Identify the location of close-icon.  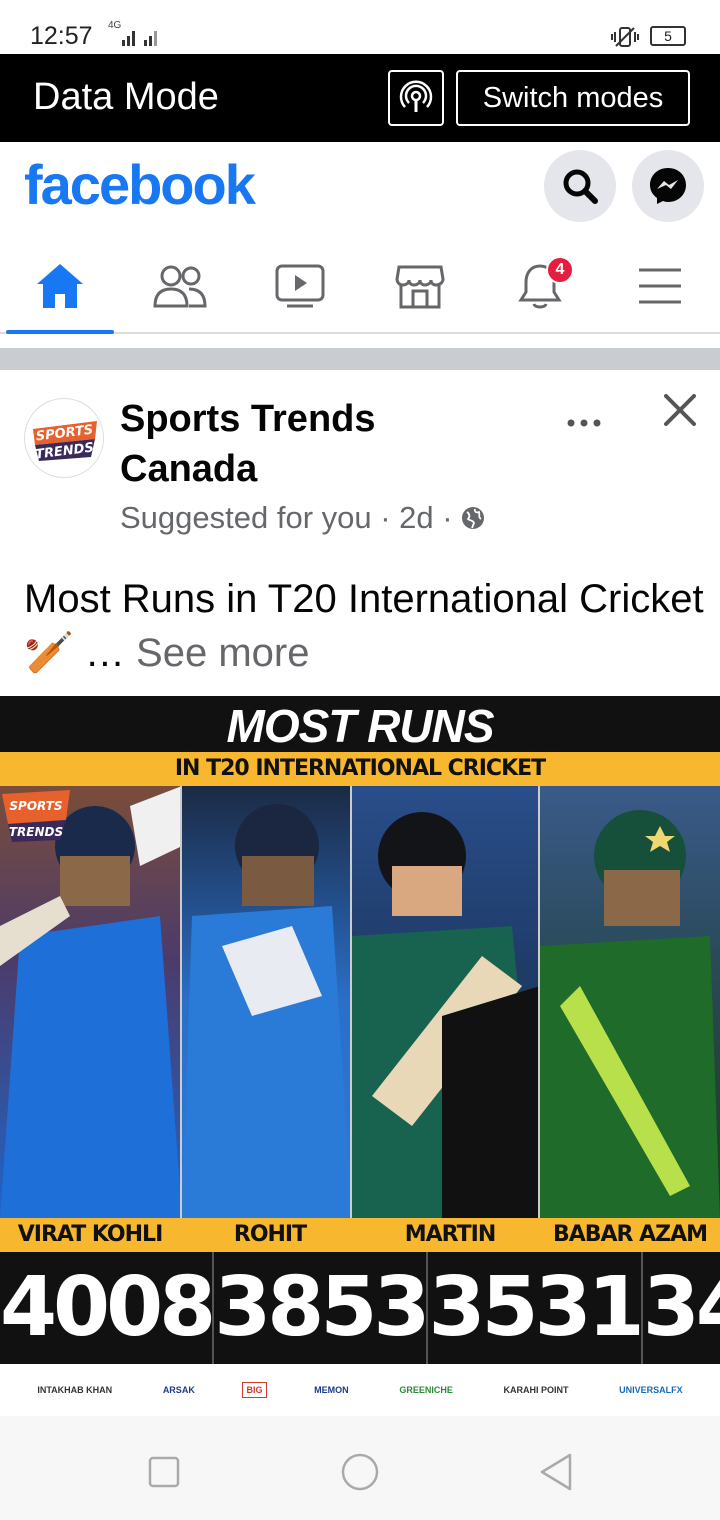
(680, 410).